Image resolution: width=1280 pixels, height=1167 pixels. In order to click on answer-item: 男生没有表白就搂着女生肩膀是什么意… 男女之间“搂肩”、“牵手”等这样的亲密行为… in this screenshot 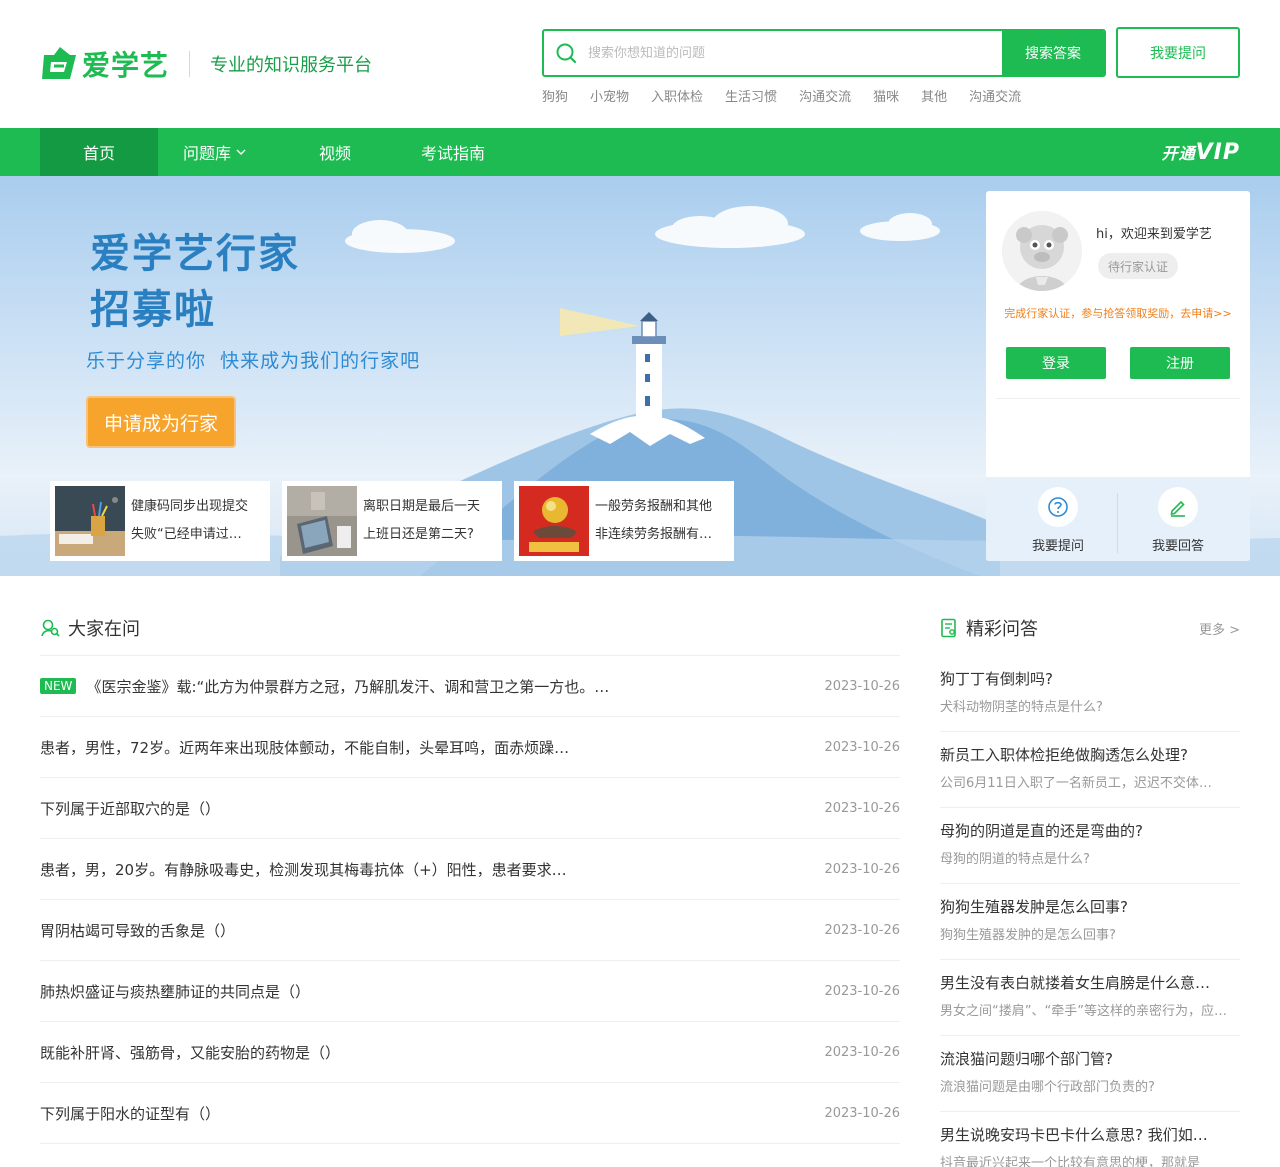, I will do `click(1090, 998)`.